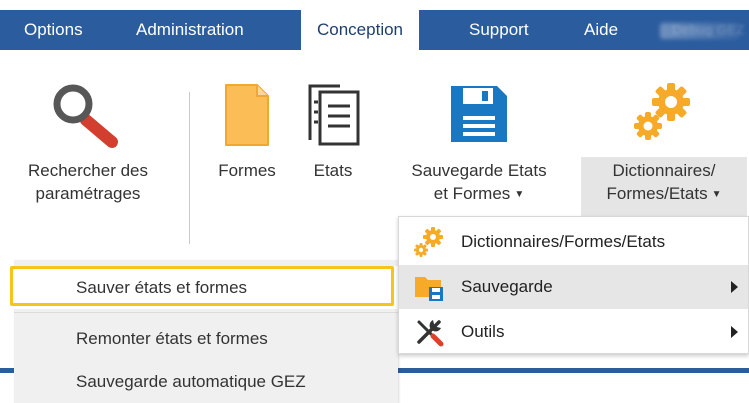  What do you see at coordinates (85, 116) in the screenshot?
I see `magnifier-icon` at bounding box center [85, 116].